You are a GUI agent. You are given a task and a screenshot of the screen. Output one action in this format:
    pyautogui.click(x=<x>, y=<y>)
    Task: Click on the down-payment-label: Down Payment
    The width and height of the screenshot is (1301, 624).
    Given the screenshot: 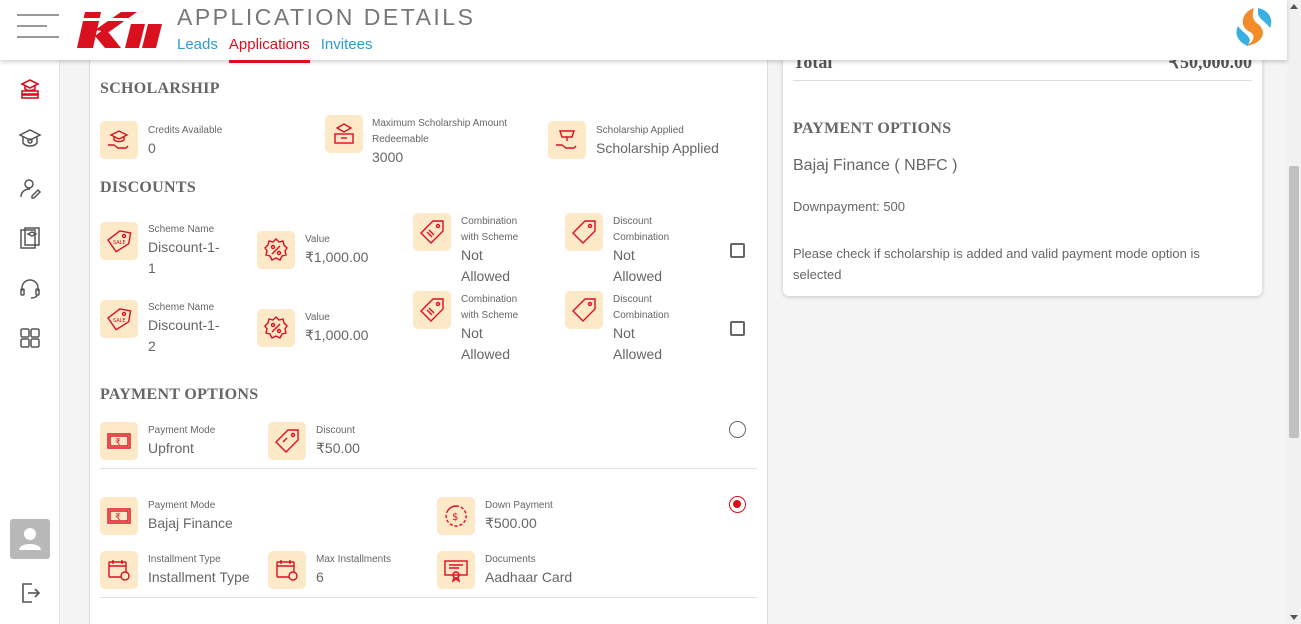 What is the action you would take?
    pyautogui.click(x=519, y=505)
    